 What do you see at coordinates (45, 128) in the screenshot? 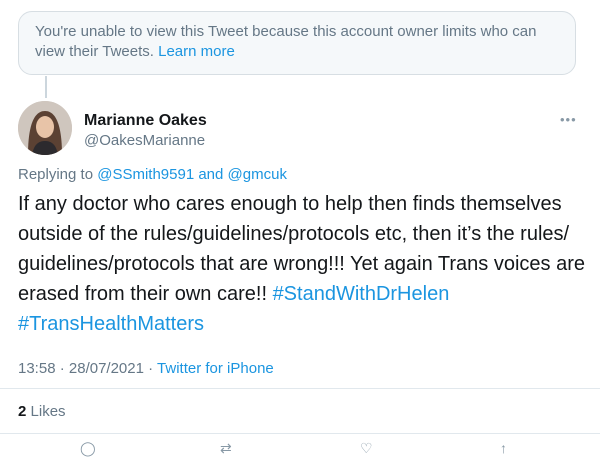
I see `avatar` at bounding box center [45, 128].